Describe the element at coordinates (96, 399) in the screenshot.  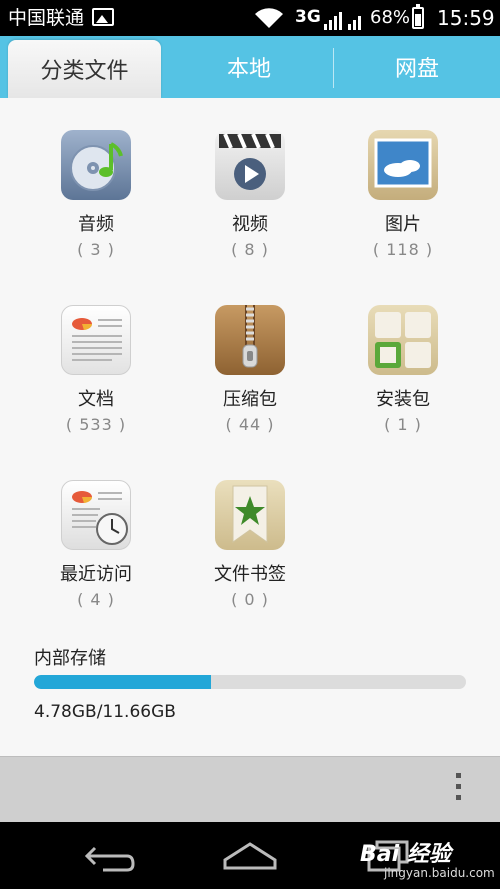
I see `category-label: 文档` at that location.